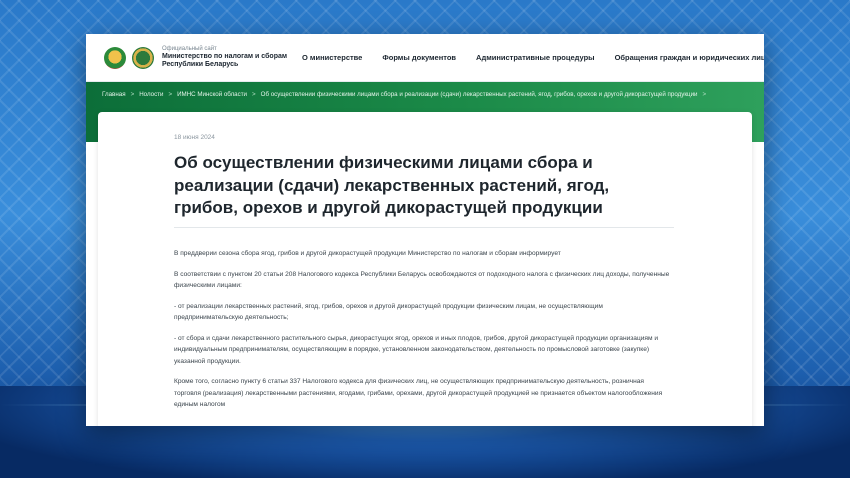 This screenshot has height=478, width=850. I want to click on nav-appeals: Обращения граждан и юридических лиц, so click(689, 57).